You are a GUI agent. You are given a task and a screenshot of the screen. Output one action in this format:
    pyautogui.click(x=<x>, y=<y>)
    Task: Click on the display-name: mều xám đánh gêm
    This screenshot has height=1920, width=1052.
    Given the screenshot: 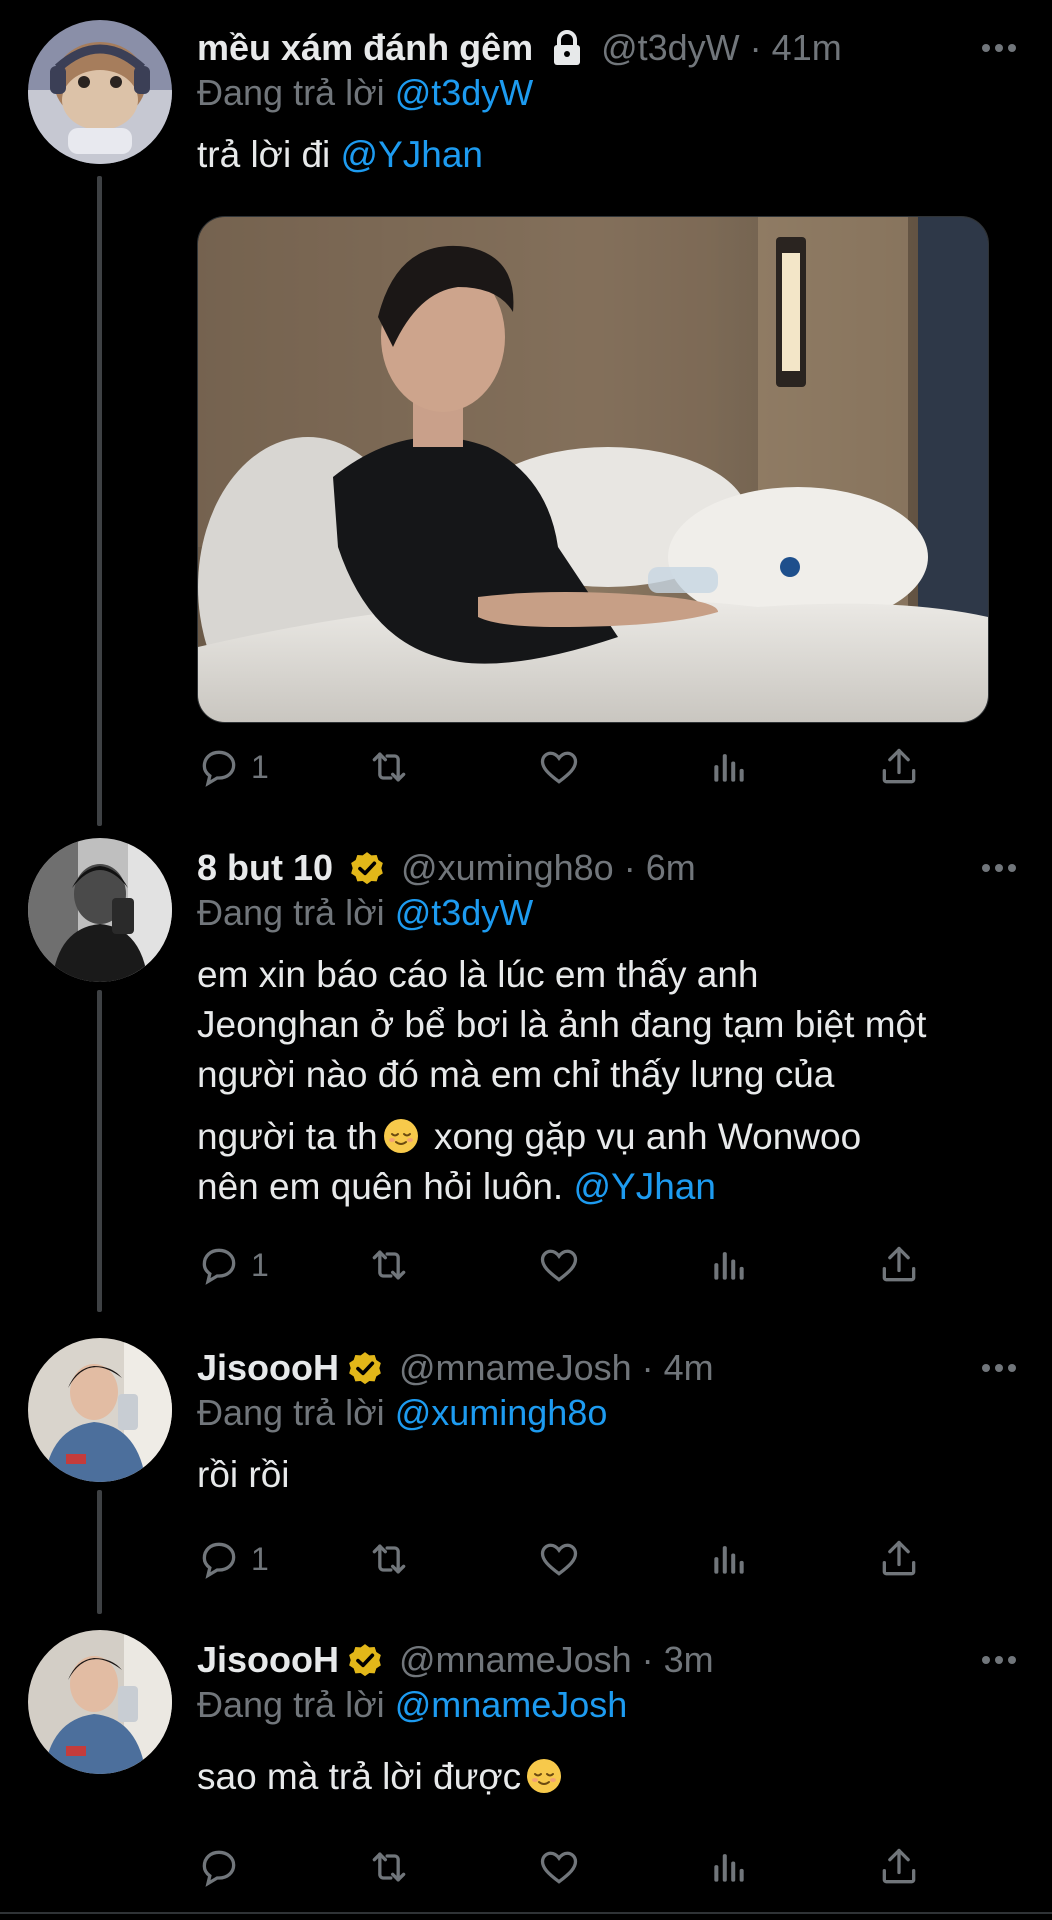 What is the action you would take?
    pyautogui.click(x=365, y=48)
    